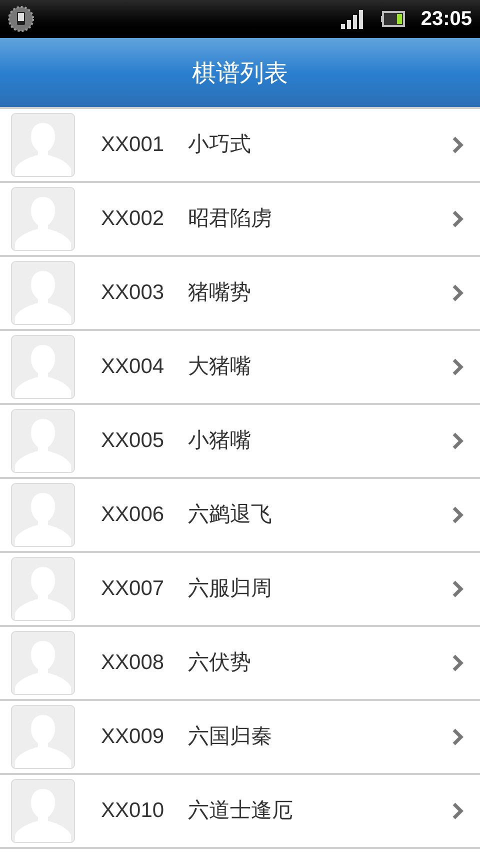 The image size is (480, 854). I want to click on signal-icon, so click(352, 19).